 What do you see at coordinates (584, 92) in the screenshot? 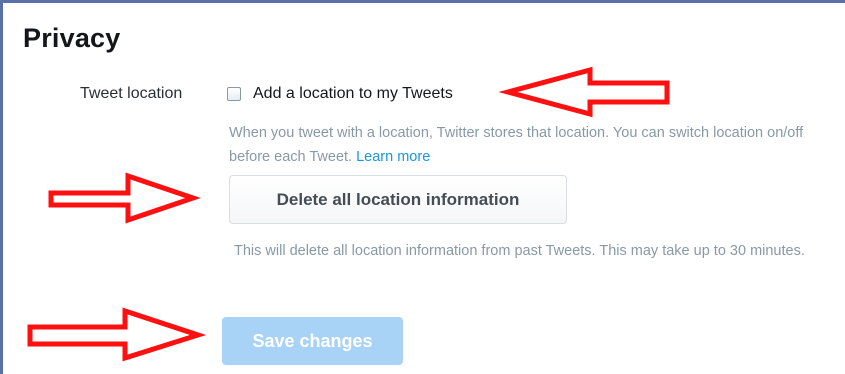
I see `red-arrow-to-checkbox` at bounding box center [584, 92].